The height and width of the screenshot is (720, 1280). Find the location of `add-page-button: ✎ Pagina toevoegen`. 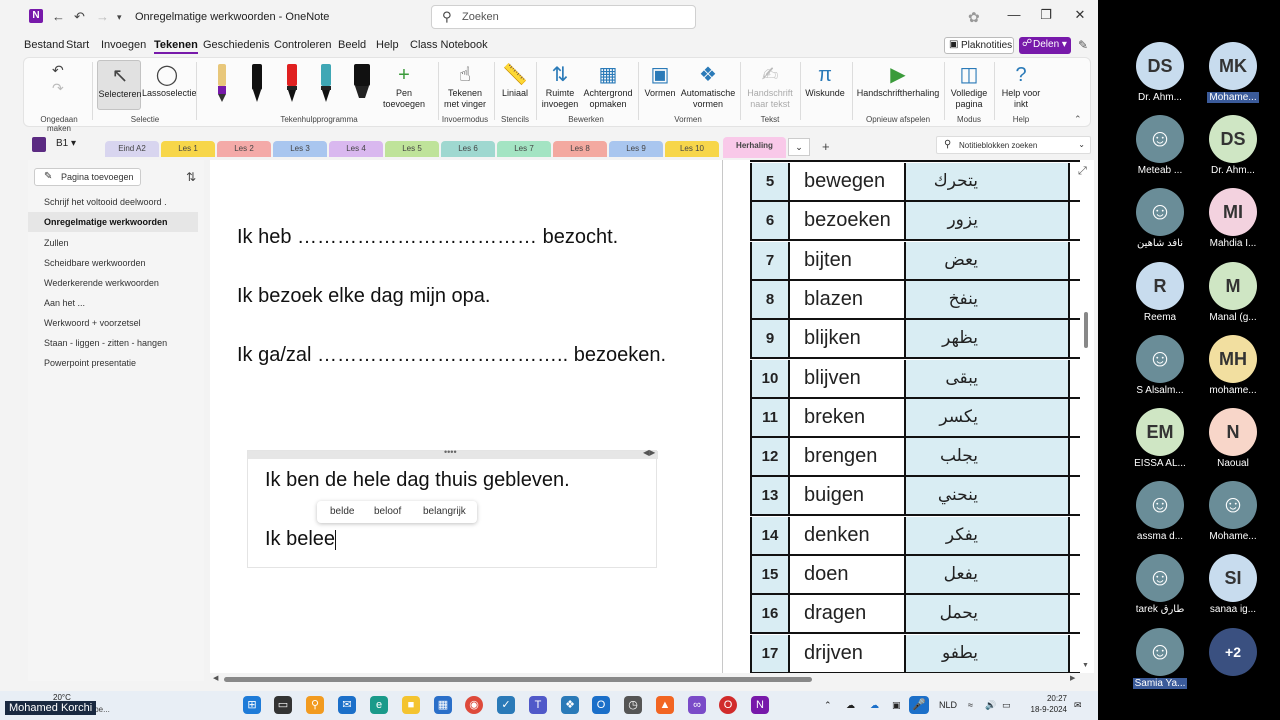

add-page-button: ✎ Pagina toevoegen is located at coordinates (87, 177).